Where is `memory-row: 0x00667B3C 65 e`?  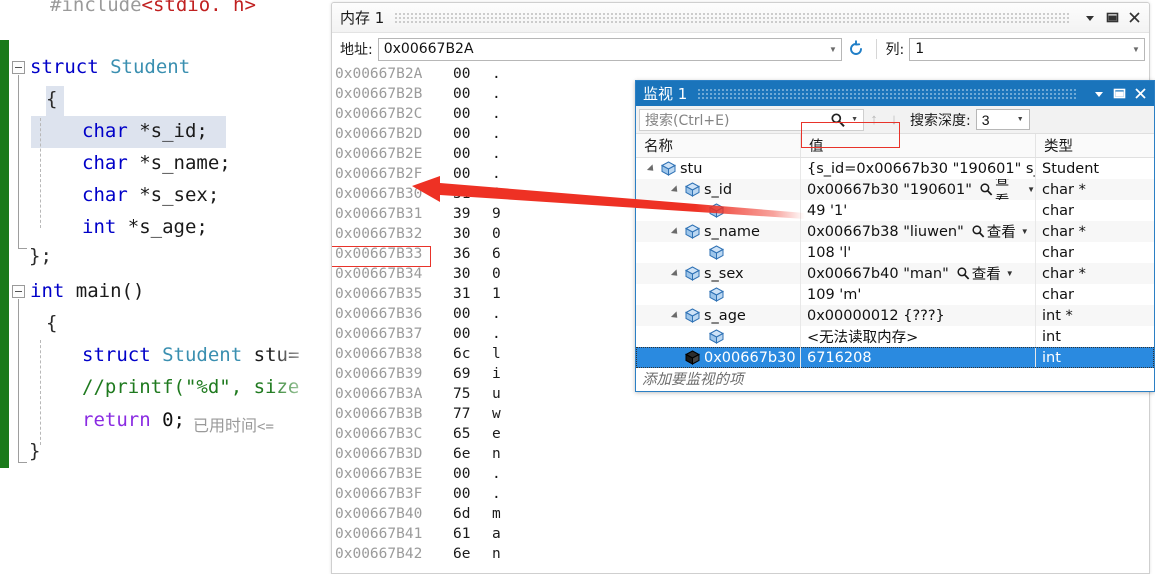 memory-row: 0x00667B3C 65 e is located at coordinates (740, 436).